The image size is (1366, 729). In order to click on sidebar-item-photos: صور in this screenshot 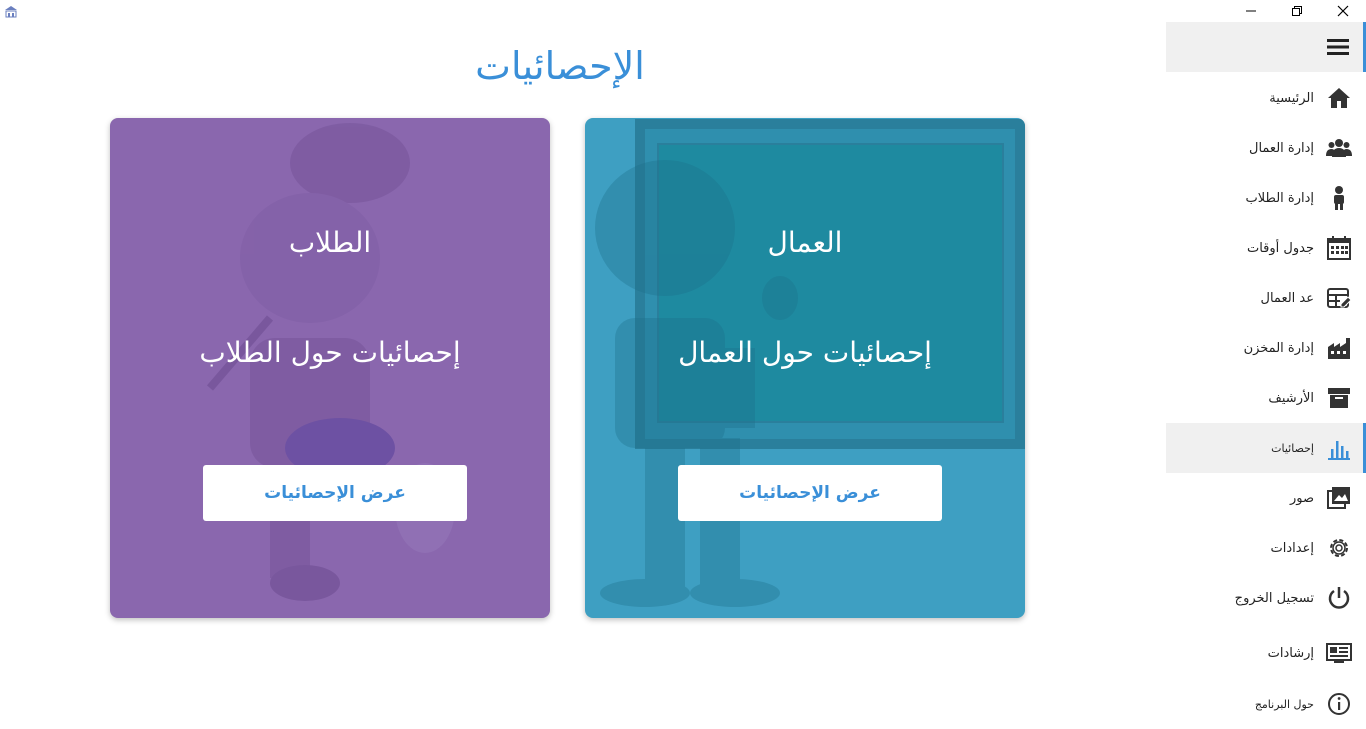, I will do `click(1266, 498)`.